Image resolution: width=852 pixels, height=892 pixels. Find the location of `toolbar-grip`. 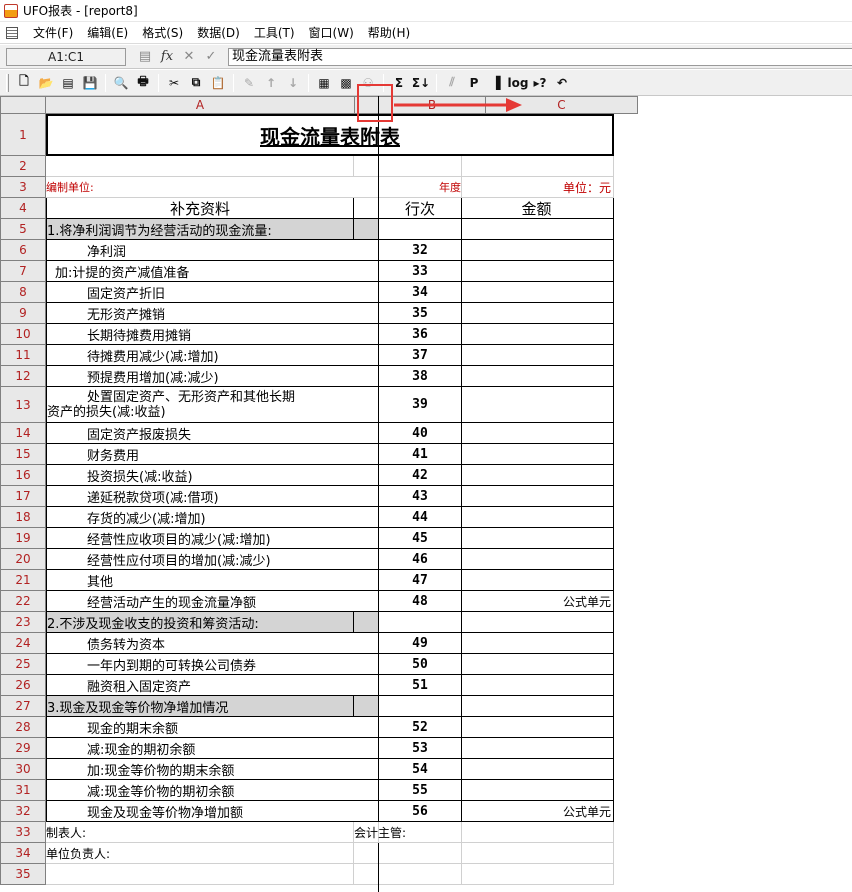

toolbar-grip is located at coordinates (7, 82).